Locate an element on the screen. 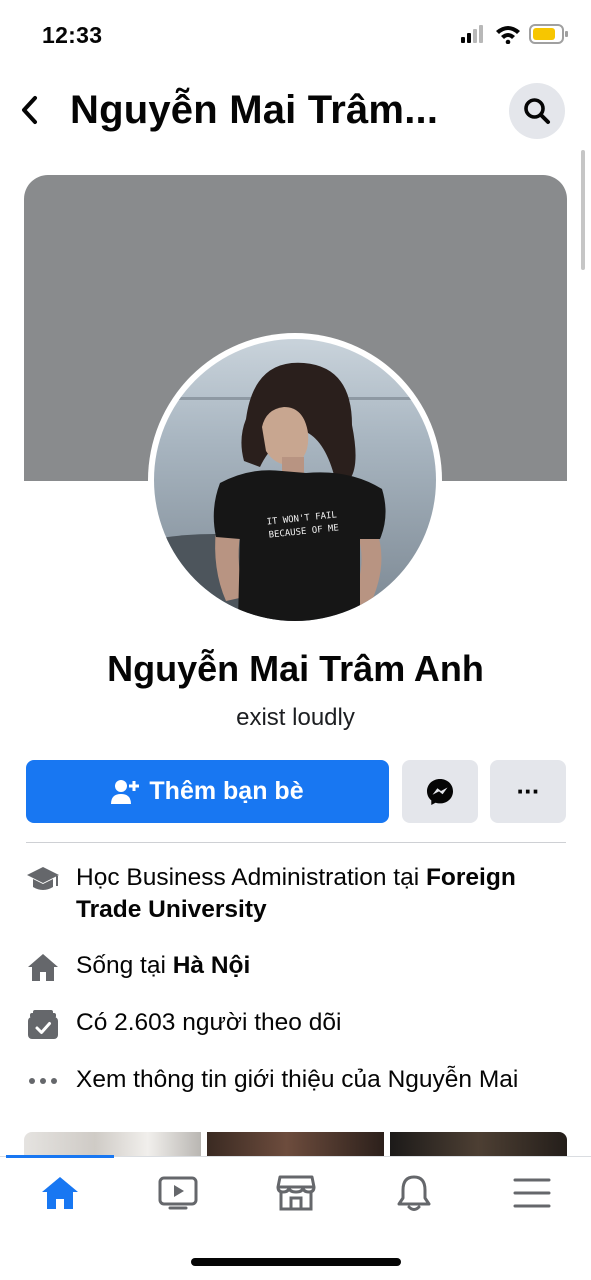 Image resolution: width=591 pixels, height=1280 pixels. back-button is located at coordinates (30, 110).